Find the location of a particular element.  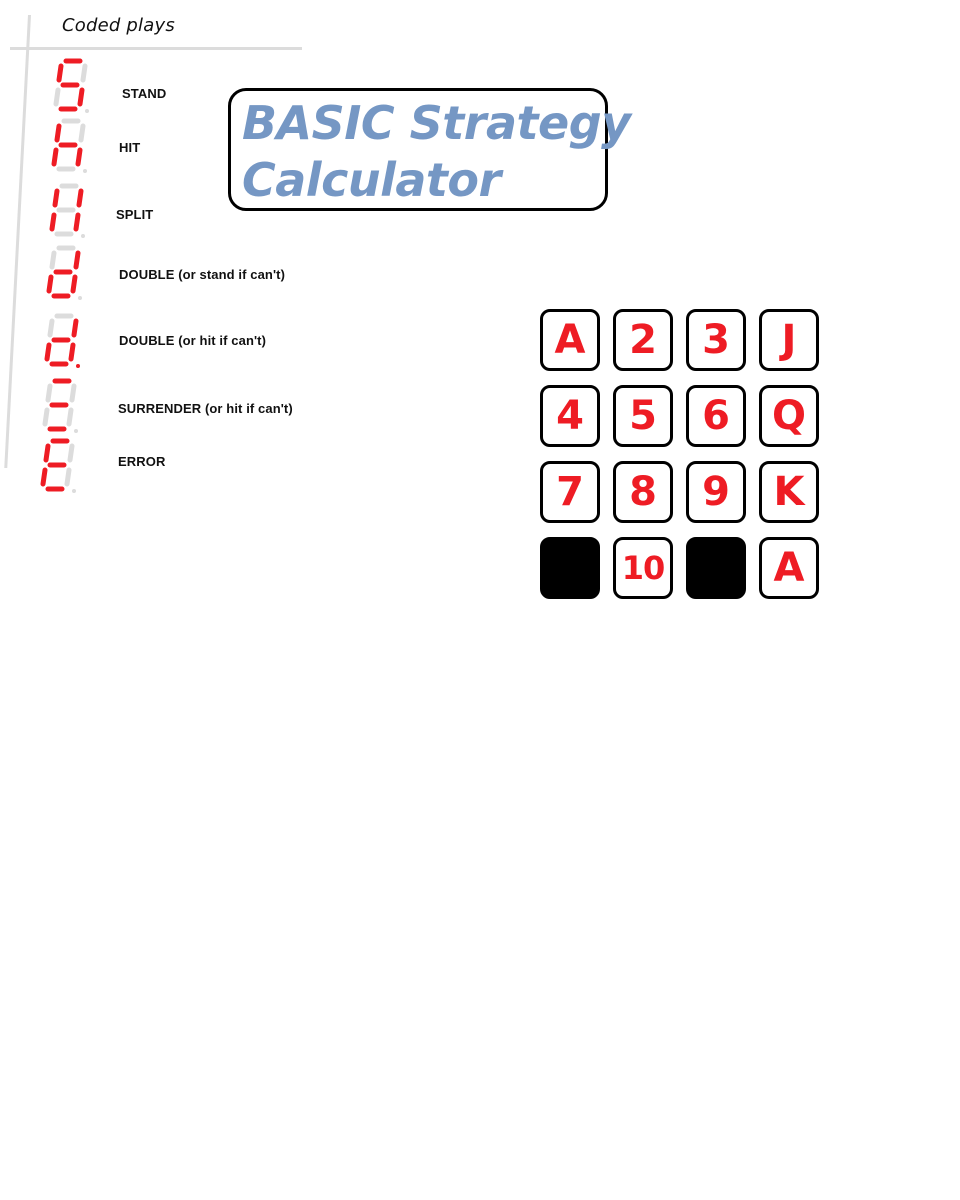

card-key-5: 5 is located at coordinates (643, 416).